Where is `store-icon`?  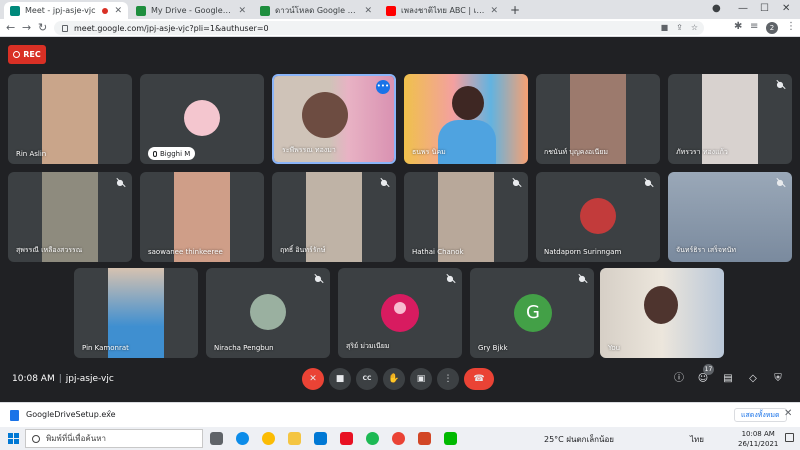 store-icon is located at coordinates (346, 438).